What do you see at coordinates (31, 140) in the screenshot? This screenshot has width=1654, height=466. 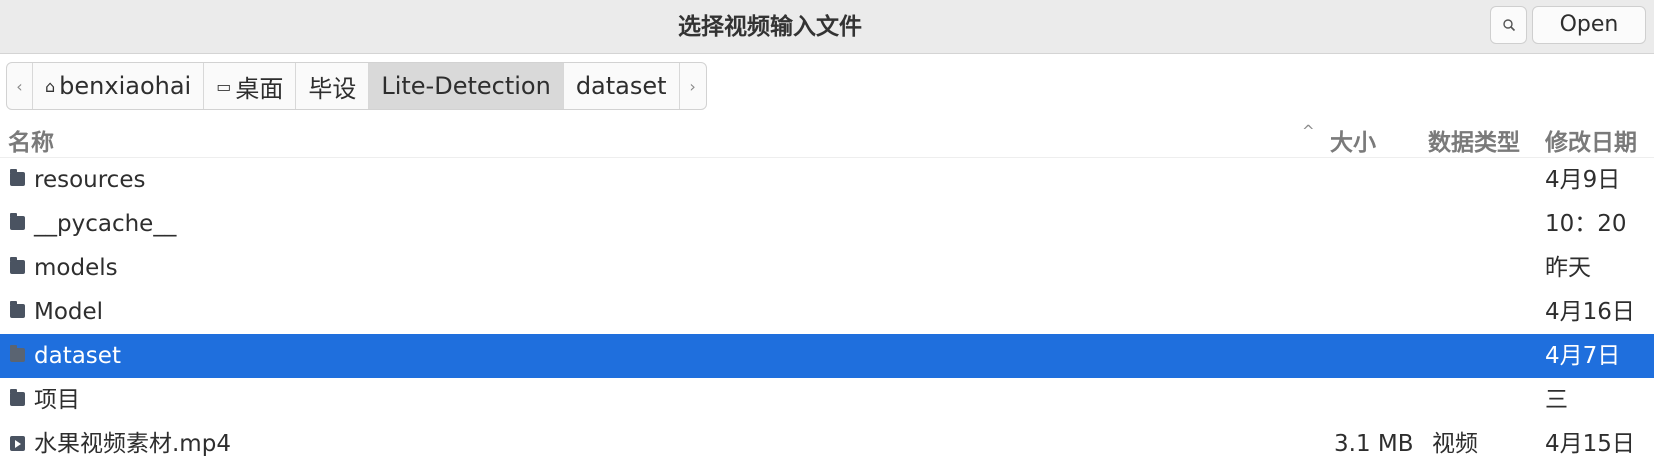 I see `column-header-name: 名称` at bounding box center [31, 140].